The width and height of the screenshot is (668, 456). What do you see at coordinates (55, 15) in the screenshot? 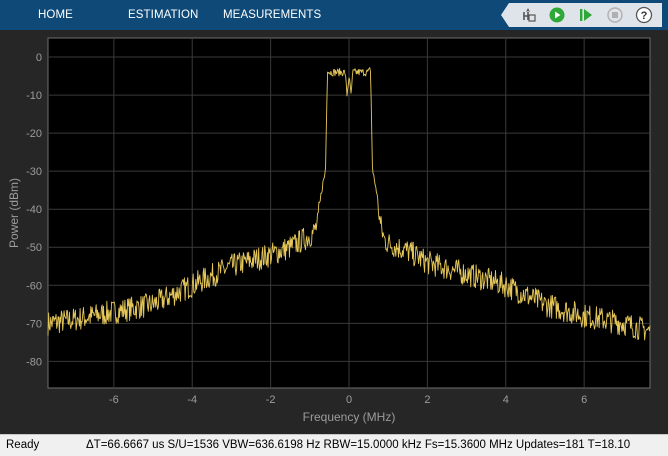
I see `tab-home: HOME` at bounding box center [55, 15].